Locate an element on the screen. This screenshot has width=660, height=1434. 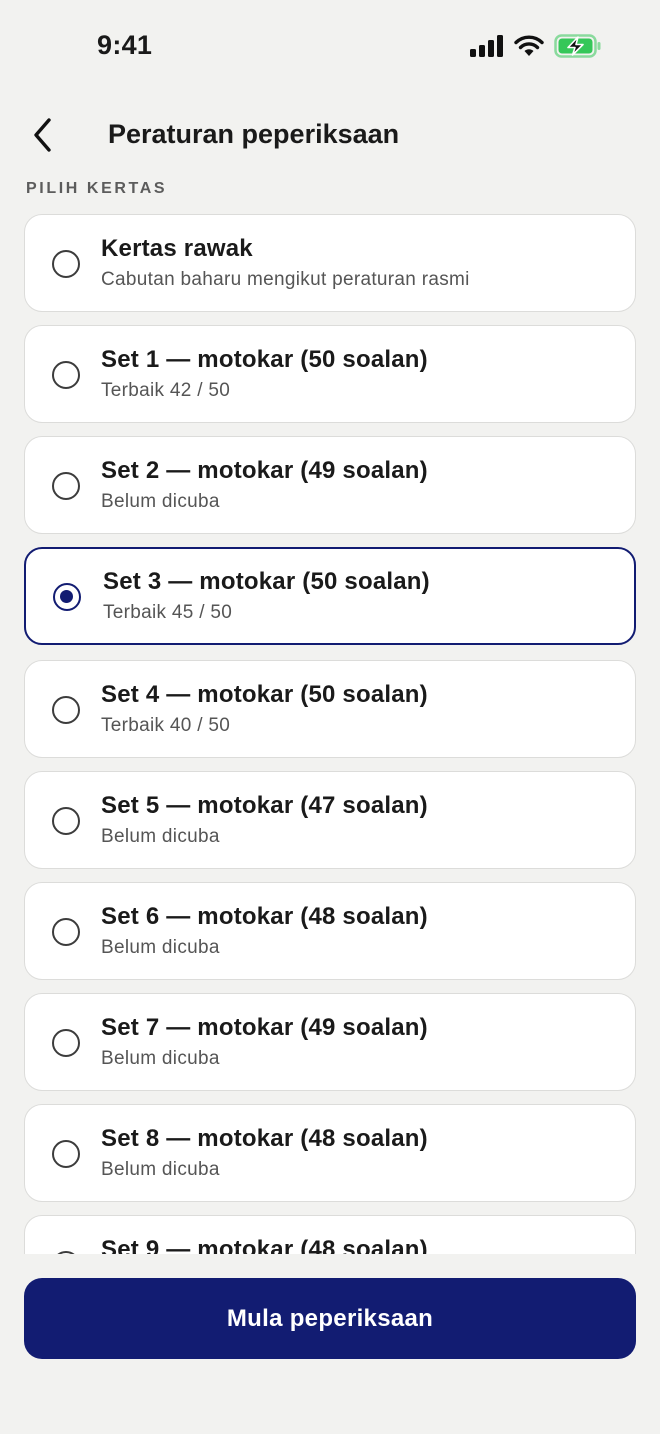
chevron-left-icon is located at coordinates (42, 135).